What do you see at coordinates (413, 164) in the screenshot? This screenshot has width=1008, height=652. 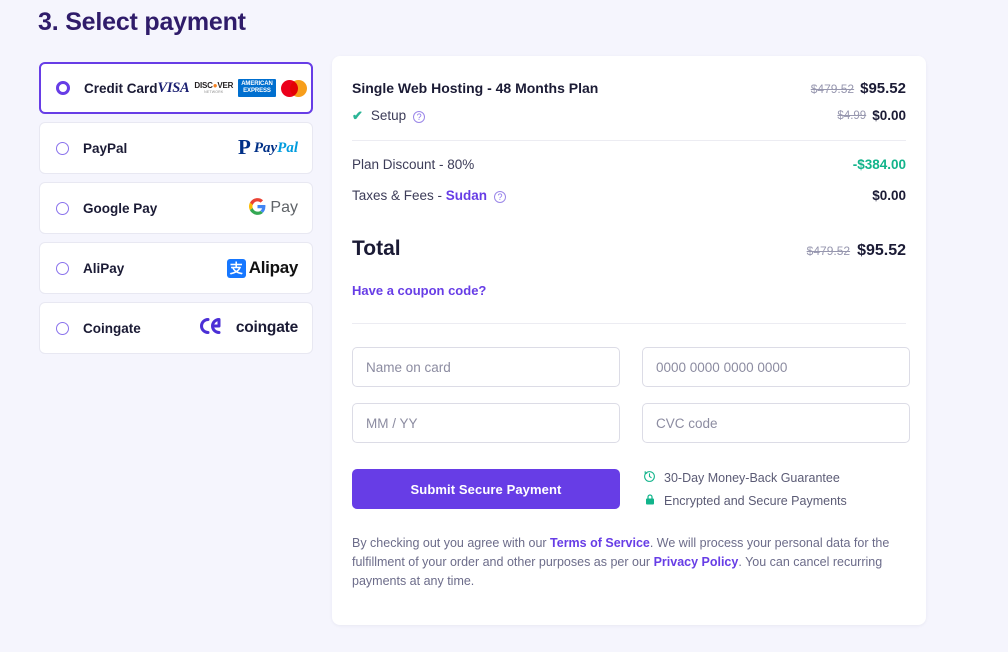 I see `discount-label: Plan Discount - 80%` at bounding box center [413, 164].